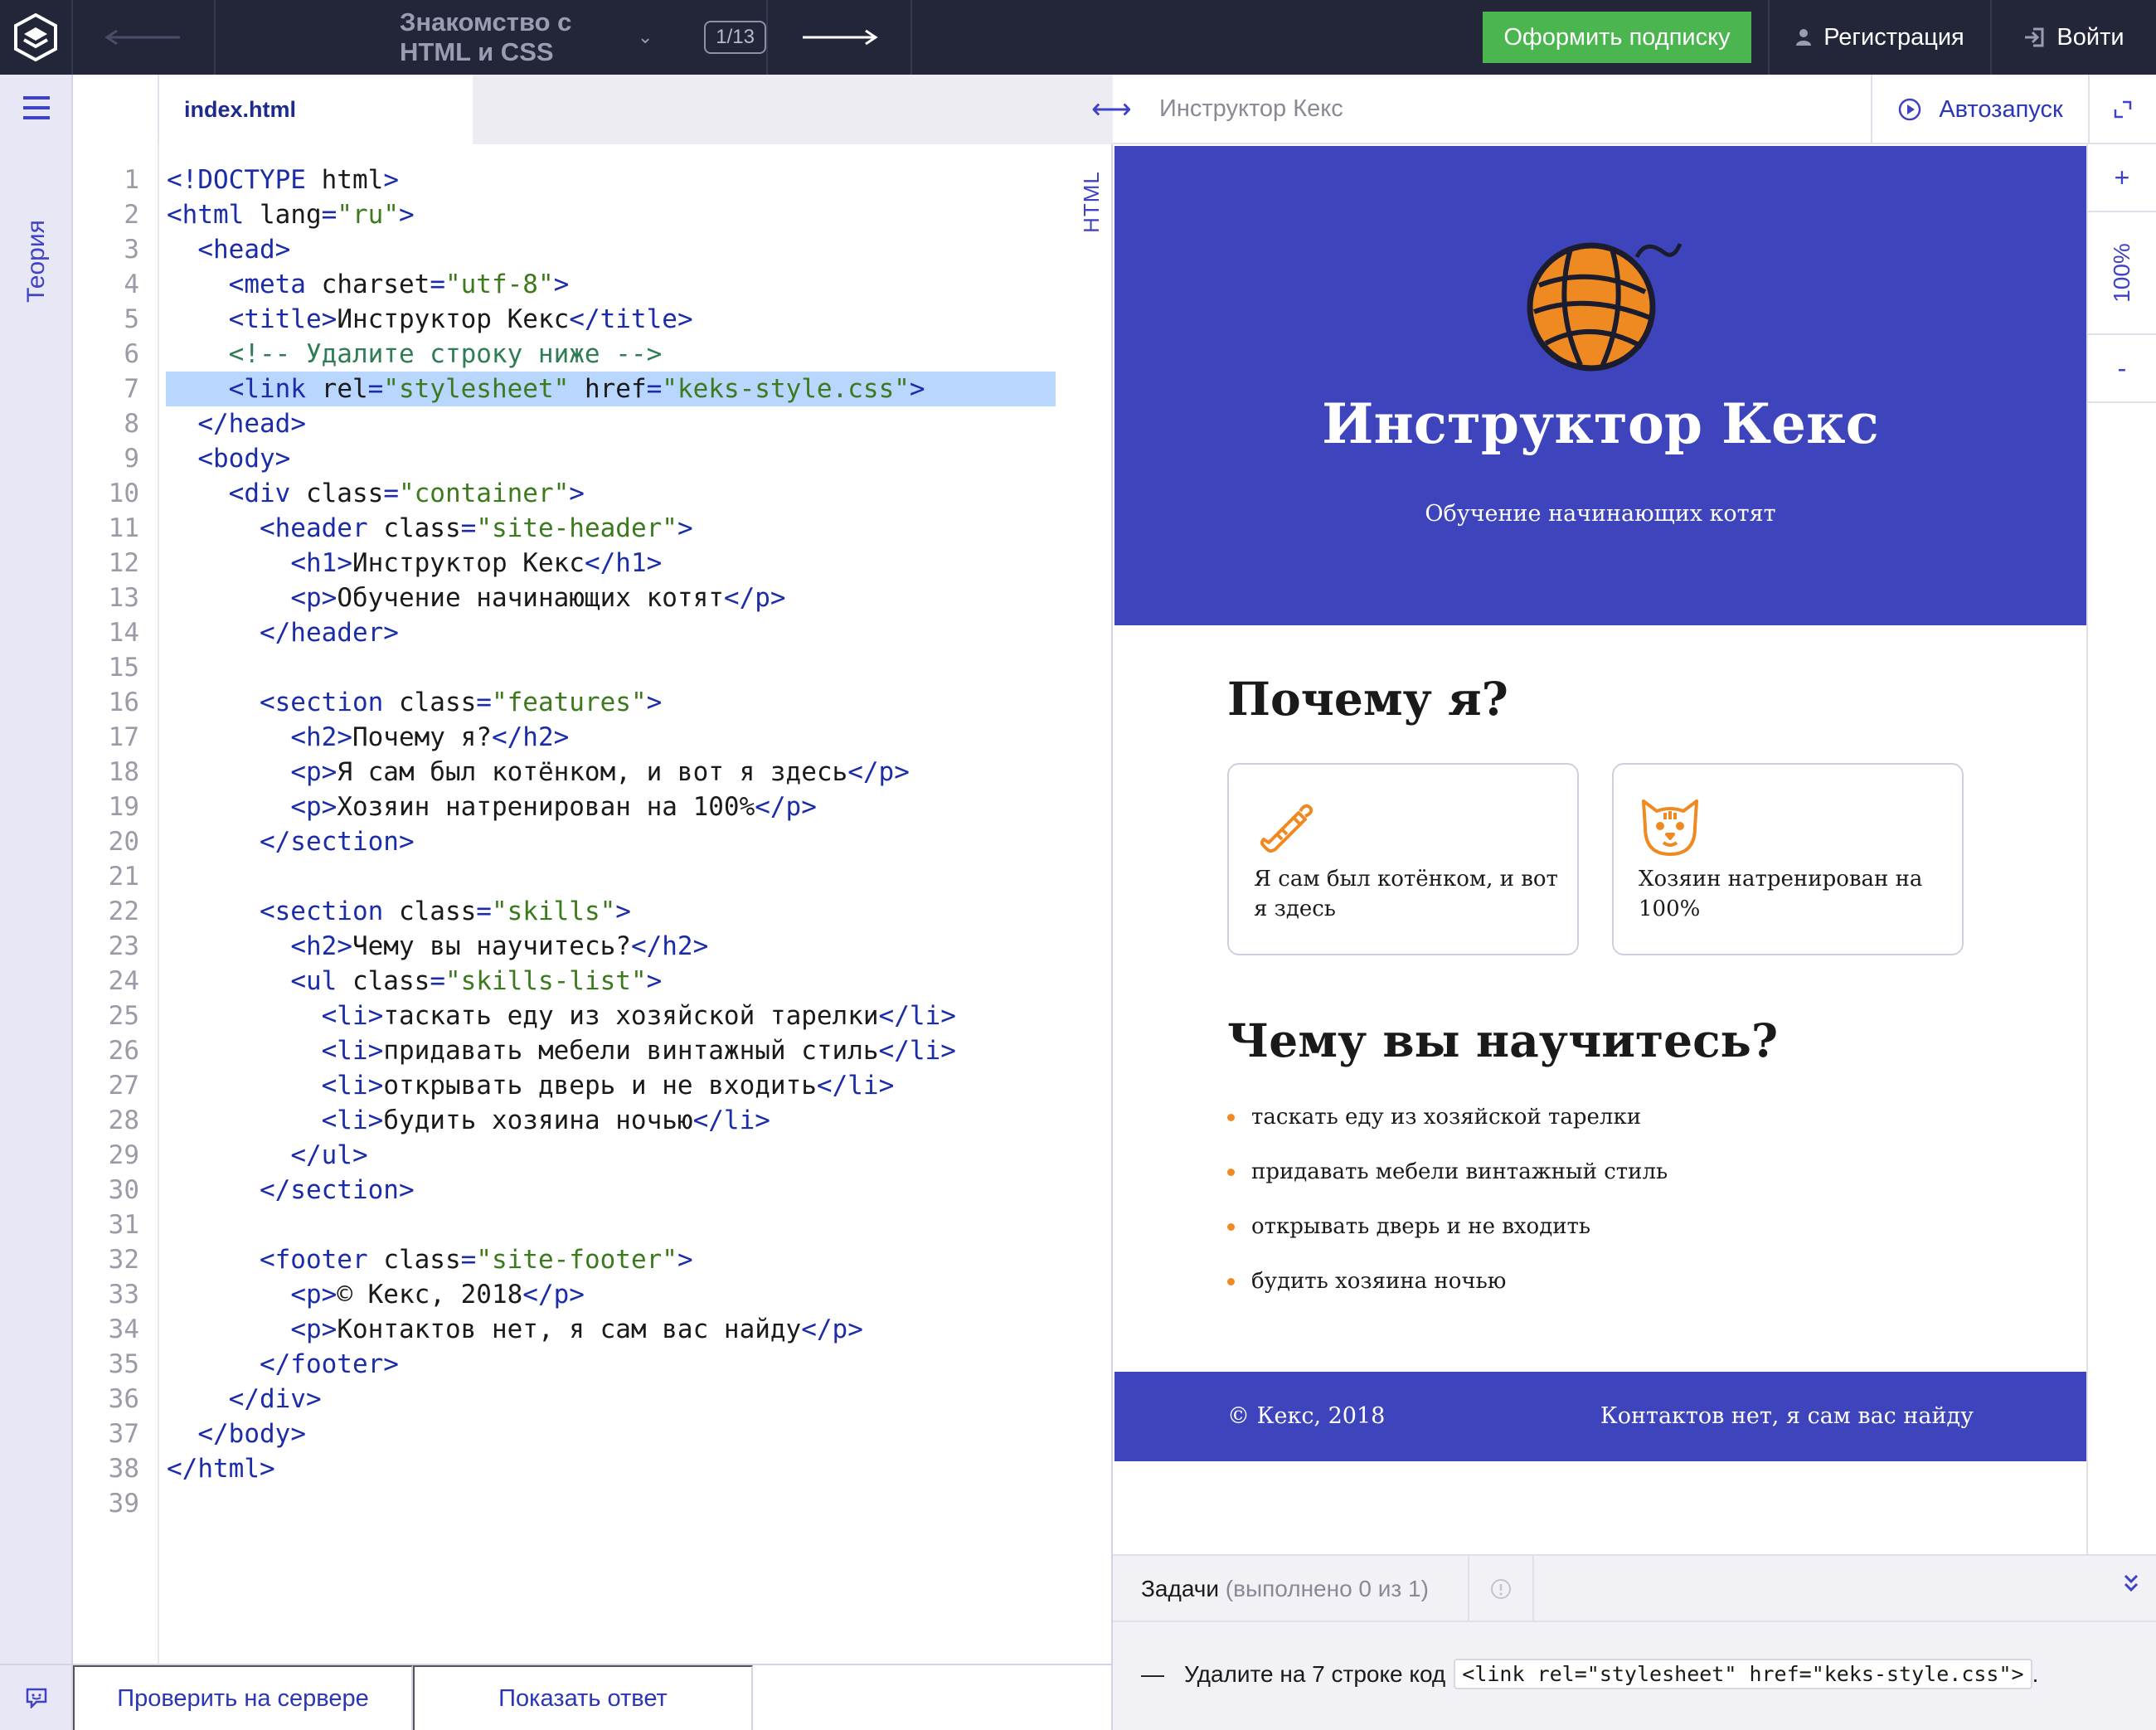 The height and width of the screenshot is (1730, 2156). Describe the element at coordinates (131, 389) in the screenshot. I see `line-number: 7` at that location.